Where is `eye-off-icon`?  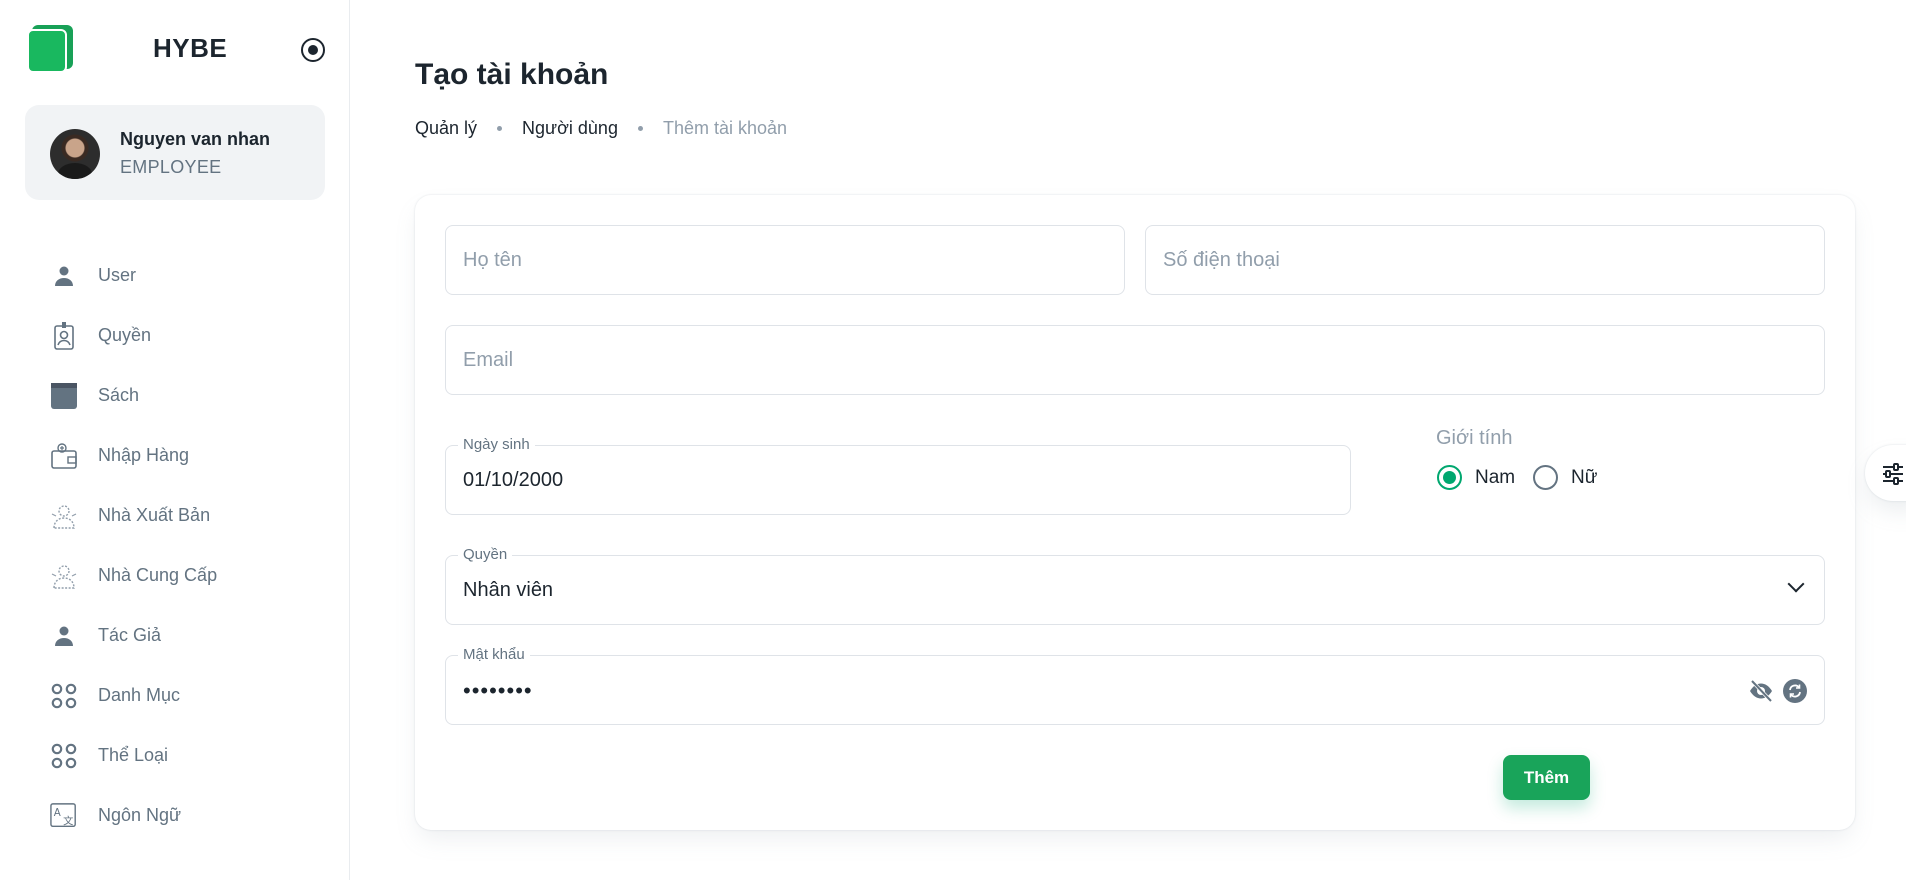
eye-off-icon is located at coordinates (1761, 691).